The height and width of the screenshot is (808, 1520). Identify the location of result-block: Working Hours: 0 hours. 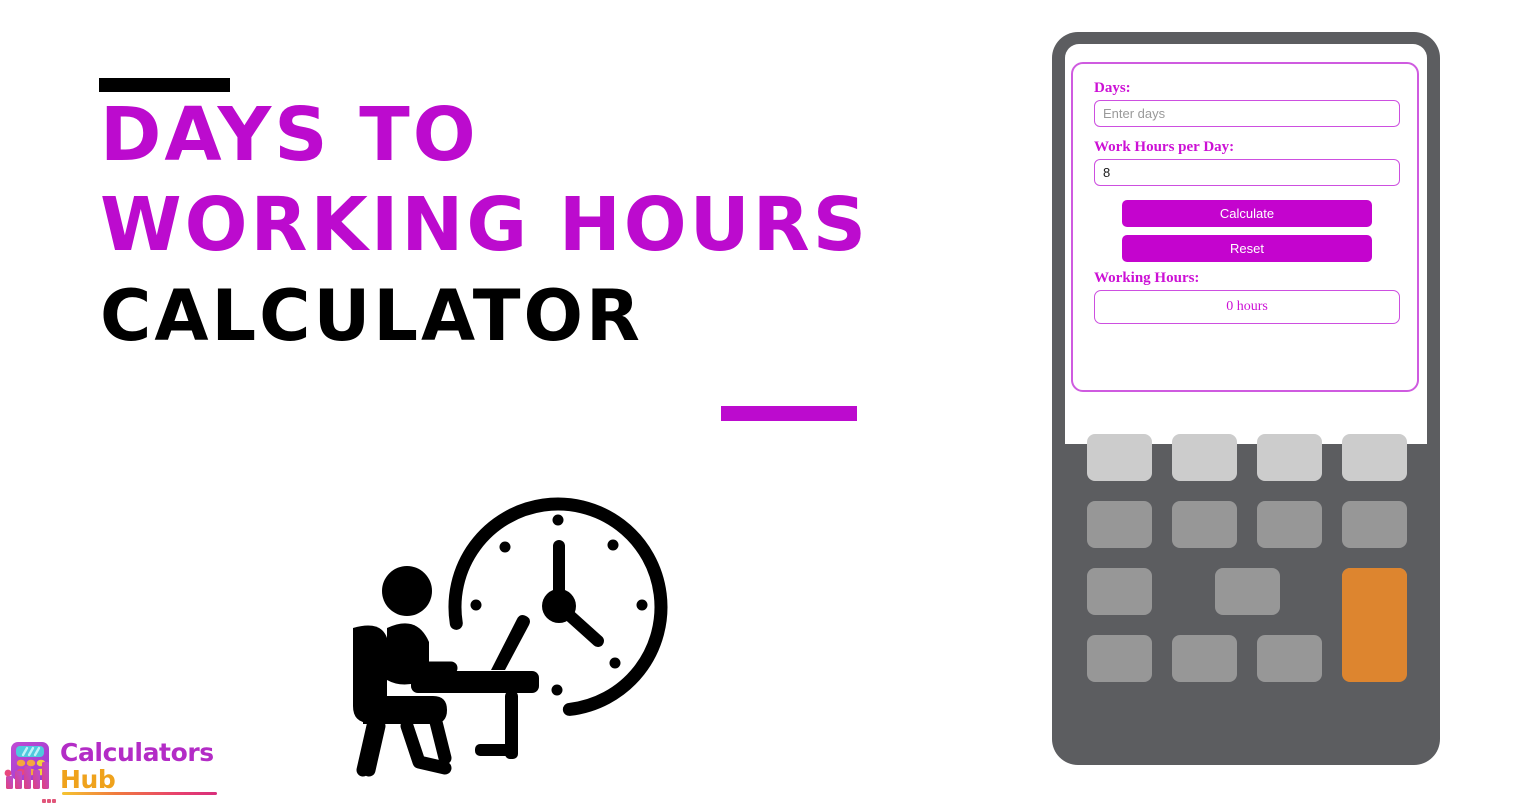
(1247, 297).